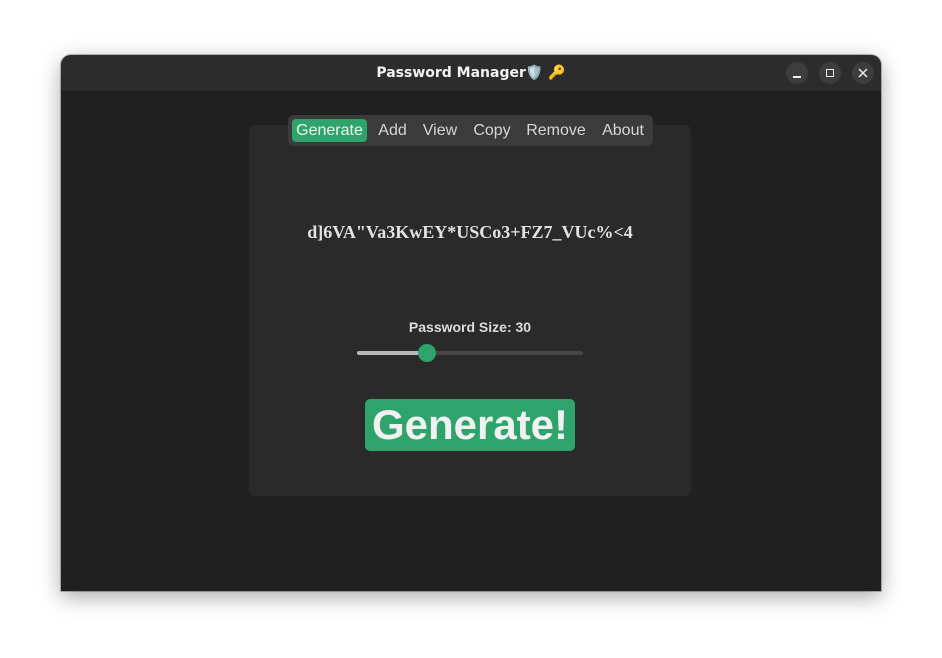 The image size is (942, 658). Describe the element at coordinates (492, 130) in the screenshot. I see `tab-copy: Copy` at that location.